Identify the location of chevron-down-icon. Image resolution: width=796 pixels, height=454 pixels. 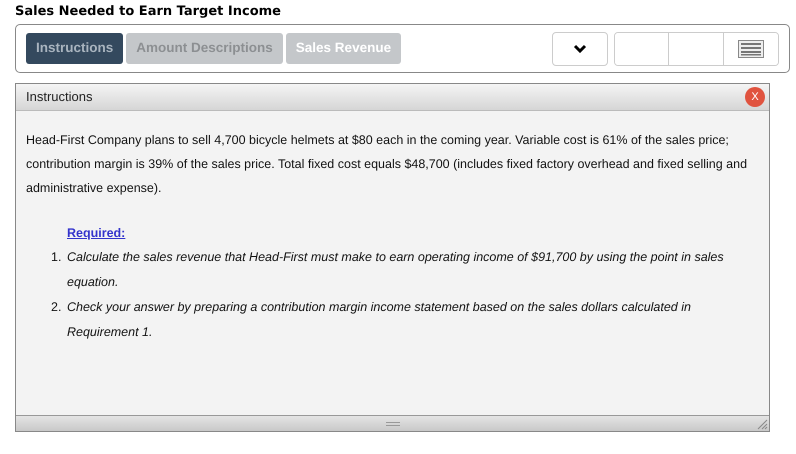
(580, 49).